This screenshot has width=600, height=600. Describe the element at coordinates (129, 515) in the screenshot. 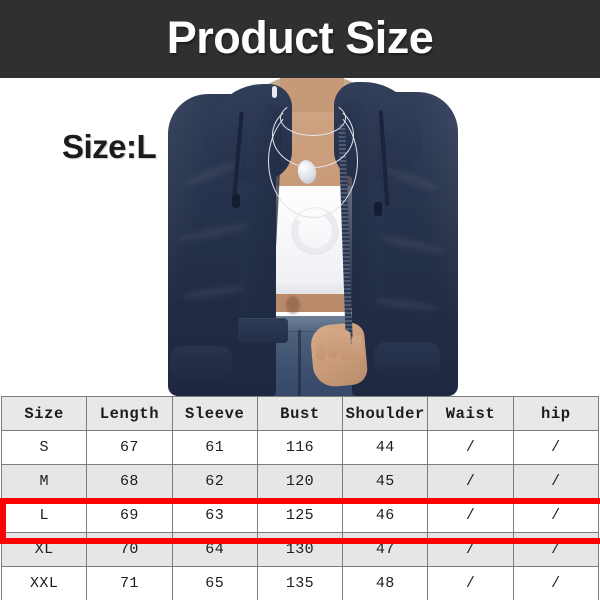

I see `cell-length: 69` at that location.